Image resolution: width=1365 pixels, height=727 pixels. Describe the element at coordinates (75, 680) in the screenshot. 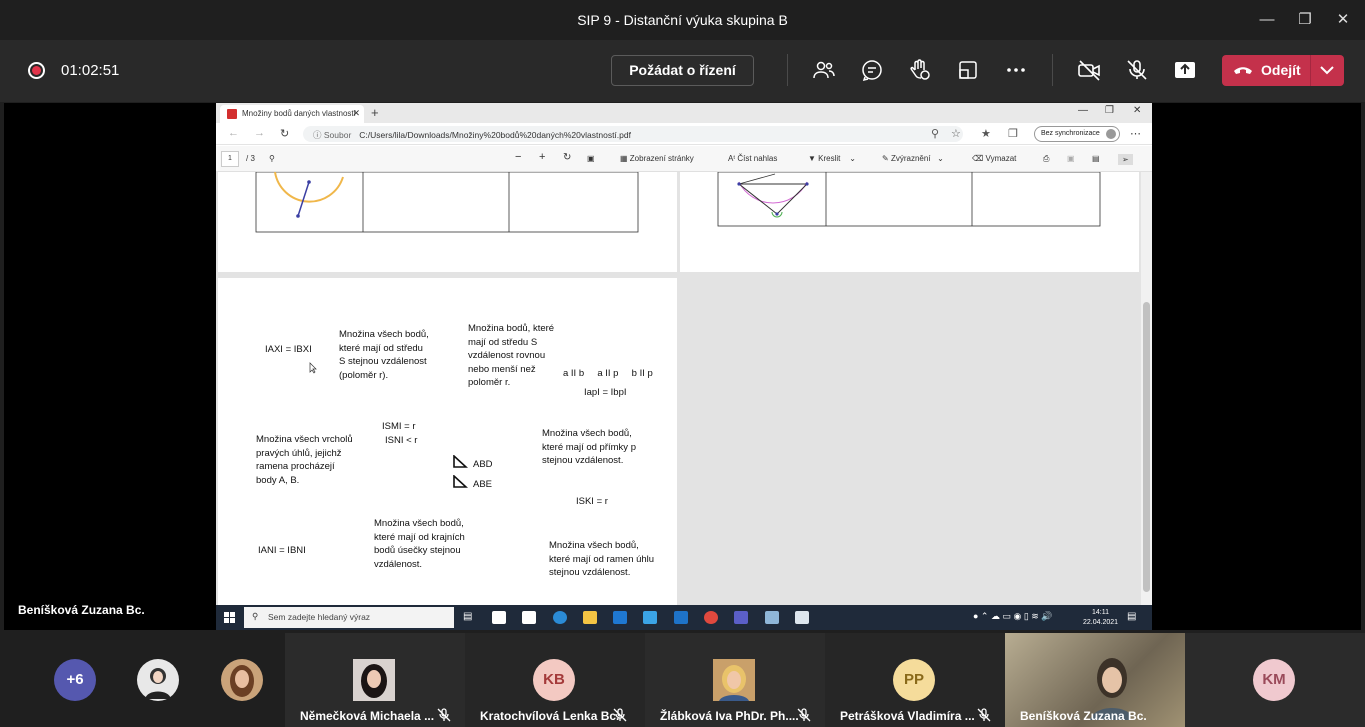

I see `more-participants-button: +6` at that location.